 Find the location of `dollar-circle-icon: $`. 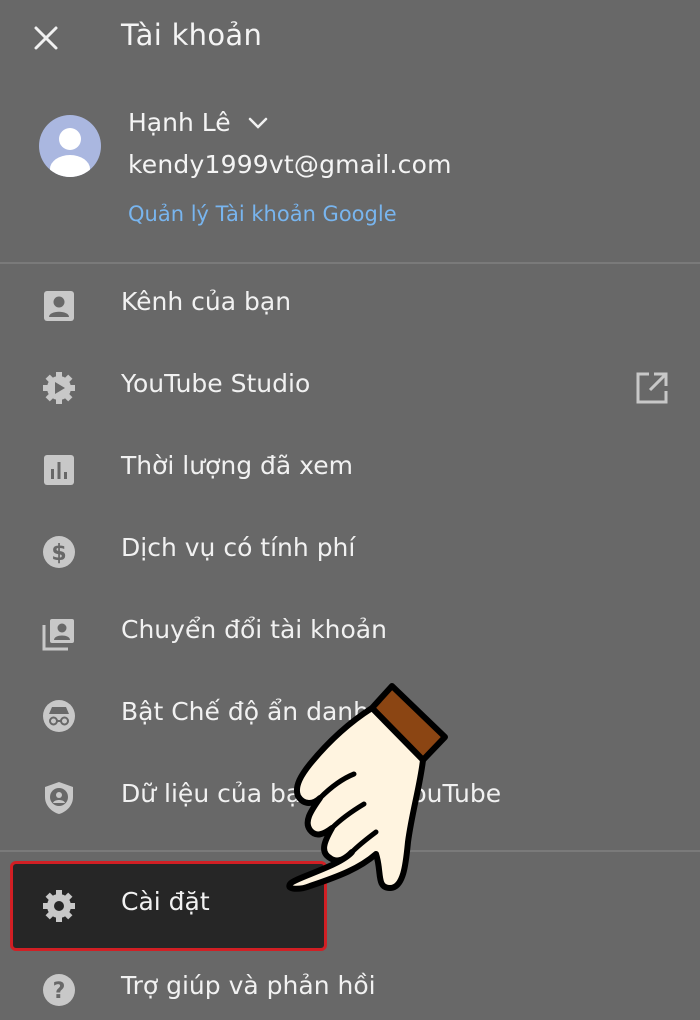

dollar-circle-icon: $ is located at coordinates (59, 552).